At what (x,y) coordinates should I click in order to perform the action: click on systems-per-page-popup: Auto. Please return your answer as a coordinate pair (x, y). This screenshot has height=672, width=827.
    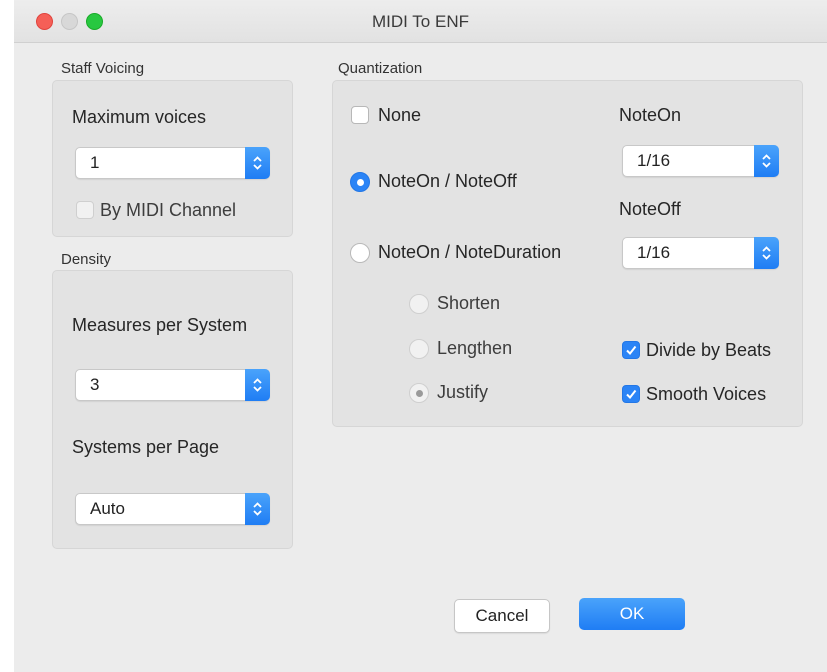
    Looking at the image, I should click on (172, 509).